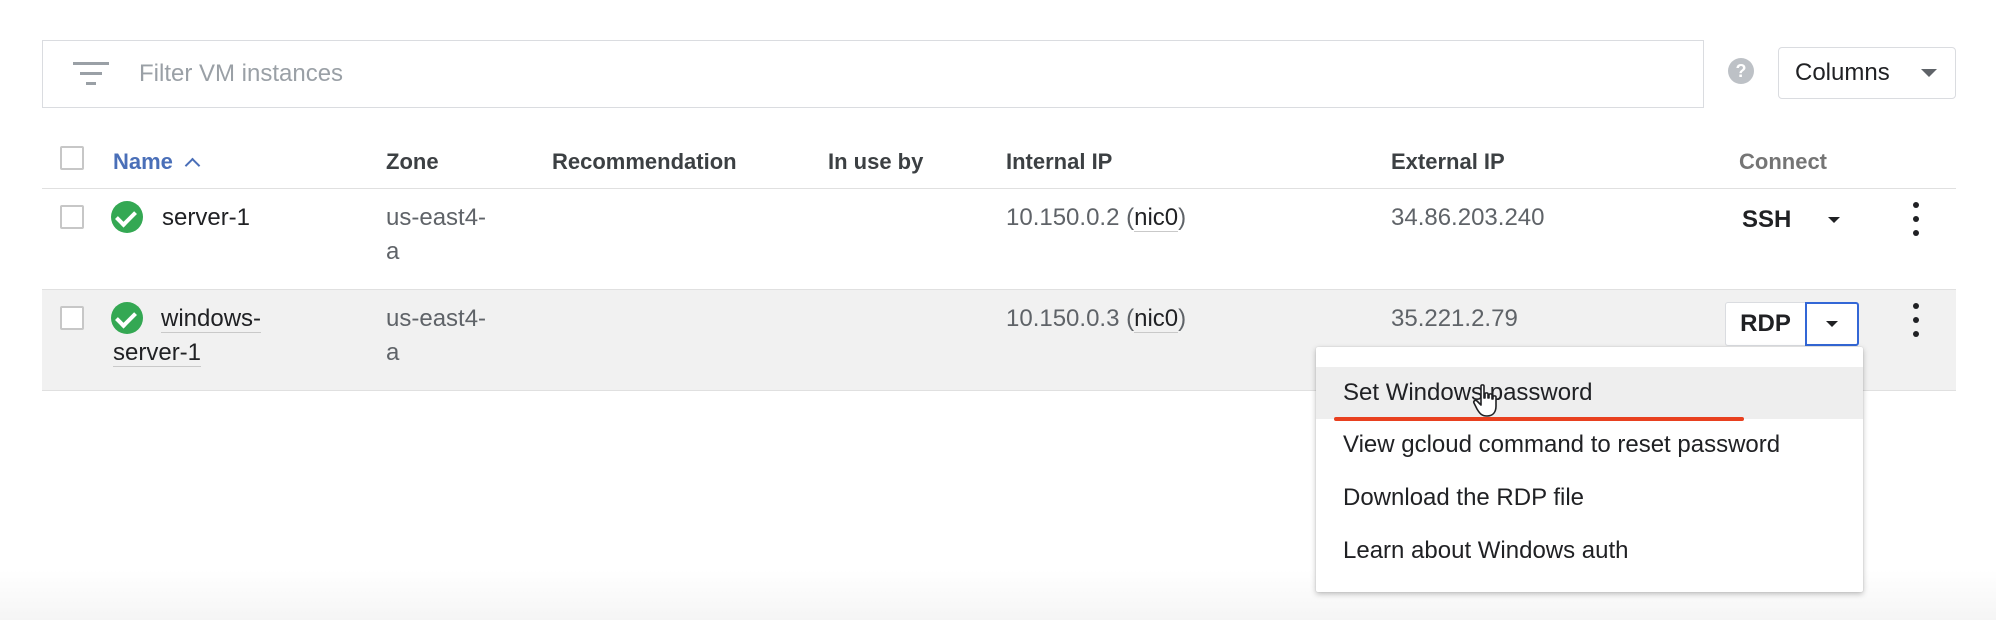 This screenshot has width=1996, height=620. What do you see at coordinates (875, 162) in the screenshot?
I see `header-in-use-by: In use by` at bounding box center [875, 162].